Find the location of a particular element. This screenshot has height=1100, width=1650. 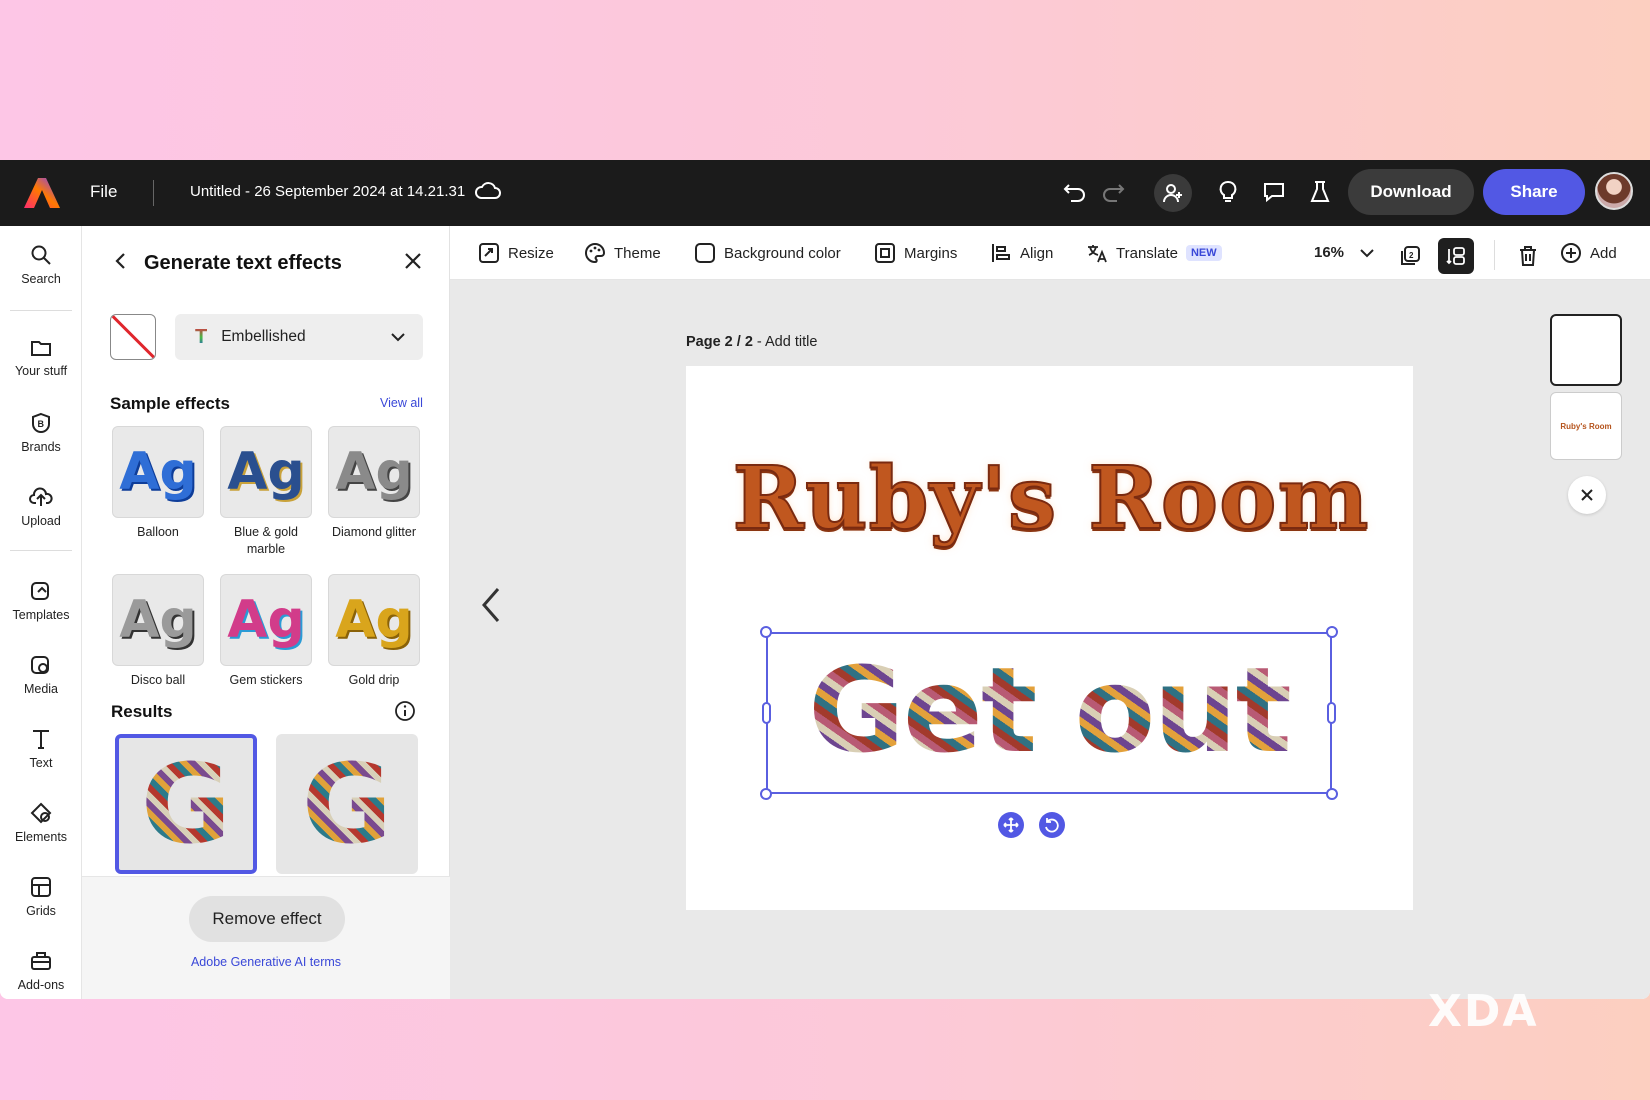

cloud-sync-icon is located at coordinates (488, 191).